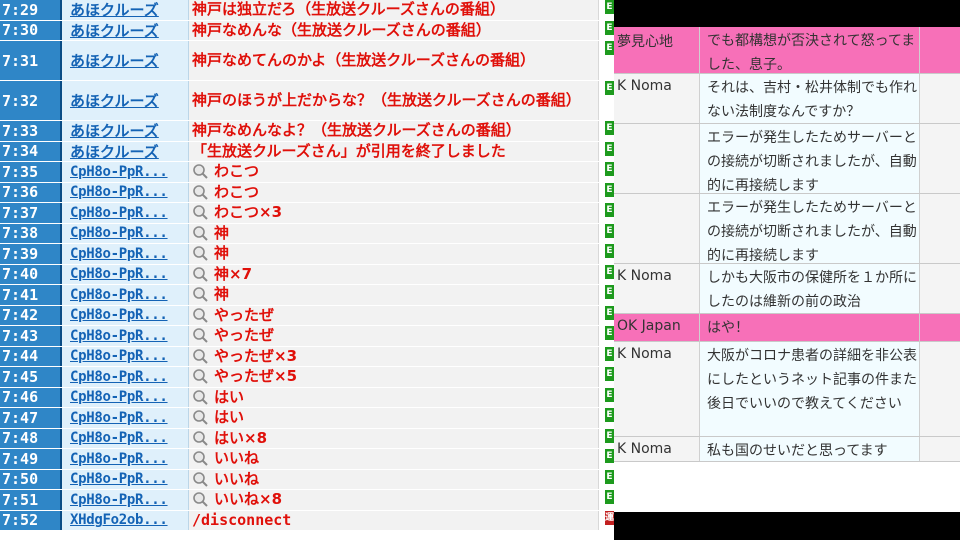 The width and height of the screenshot is (960, 540). What do you see at coordinates (31, 520) in the screenshot?
I see `comment-time: 7:52` at bounding box center [31, 520].